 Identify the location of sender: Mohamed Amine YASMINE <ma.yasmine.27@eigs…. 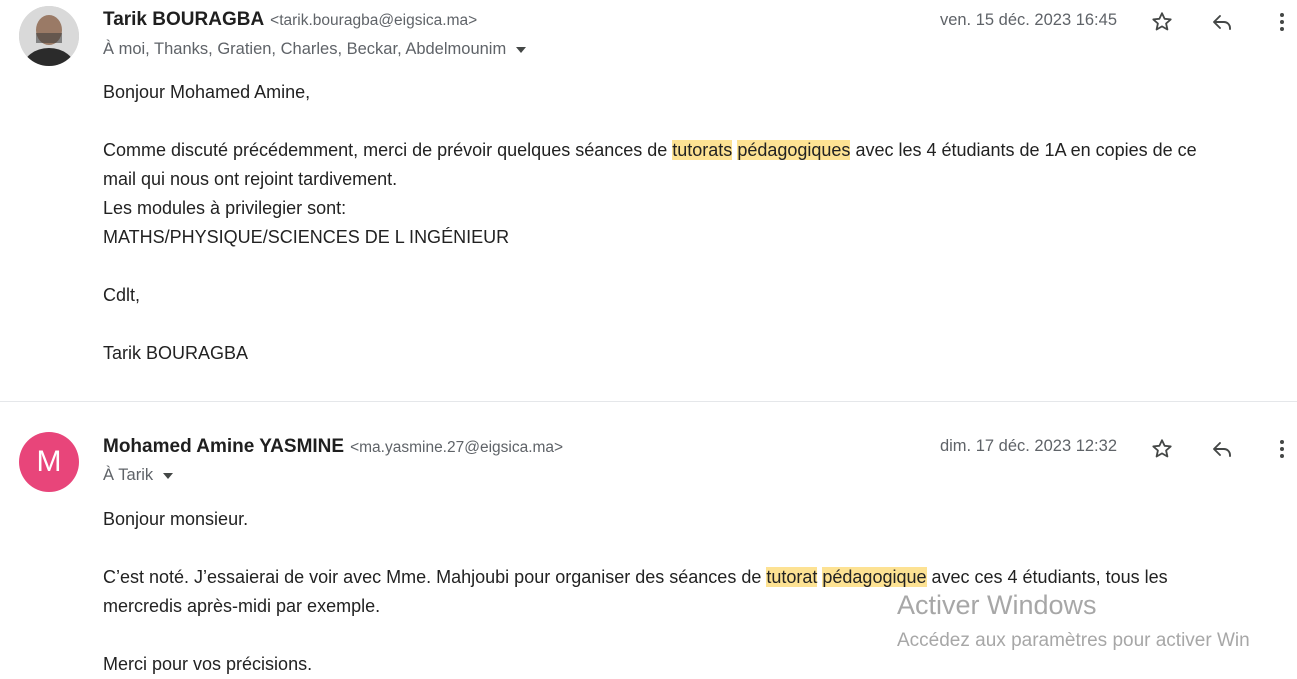
(333, 447).